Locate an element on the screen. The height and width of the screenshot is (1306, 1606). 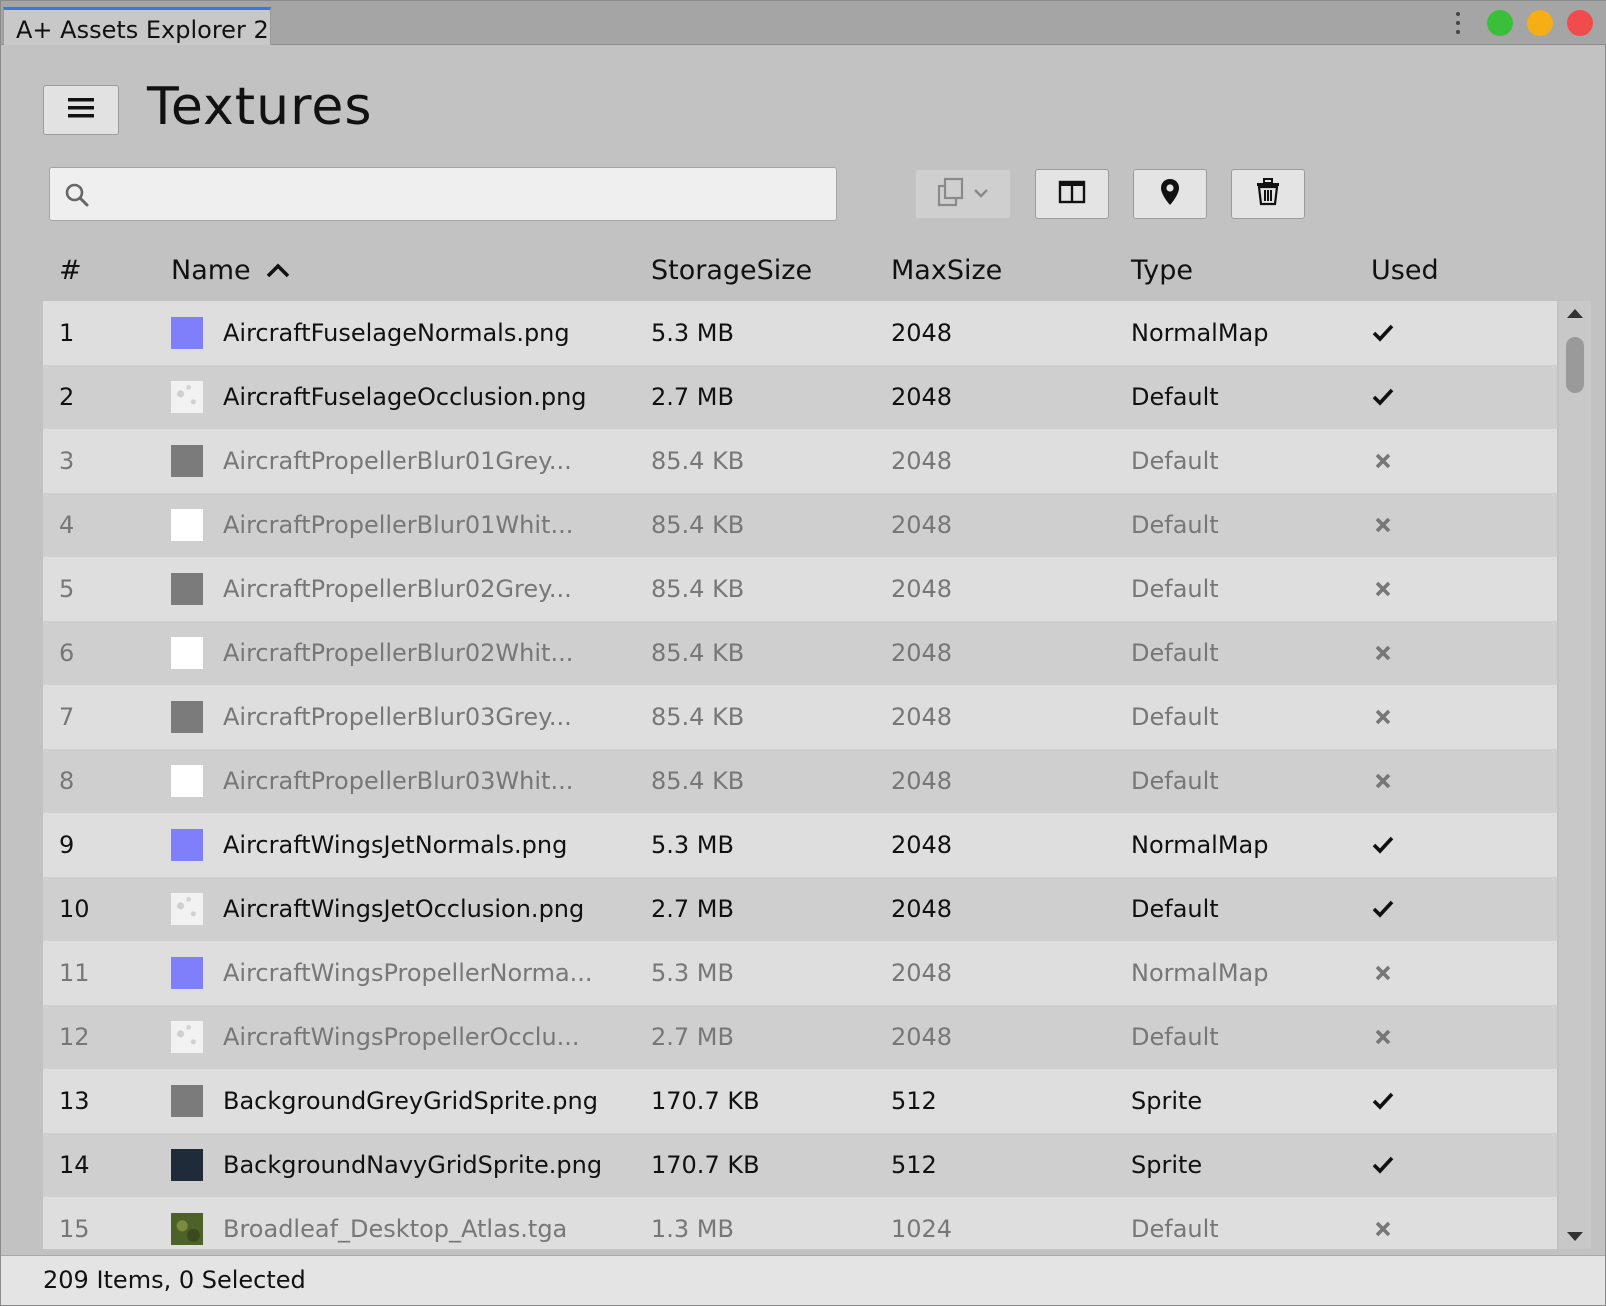
asset-name: AircraftWingsJetNormals.png is located at coordinates (395, 845).